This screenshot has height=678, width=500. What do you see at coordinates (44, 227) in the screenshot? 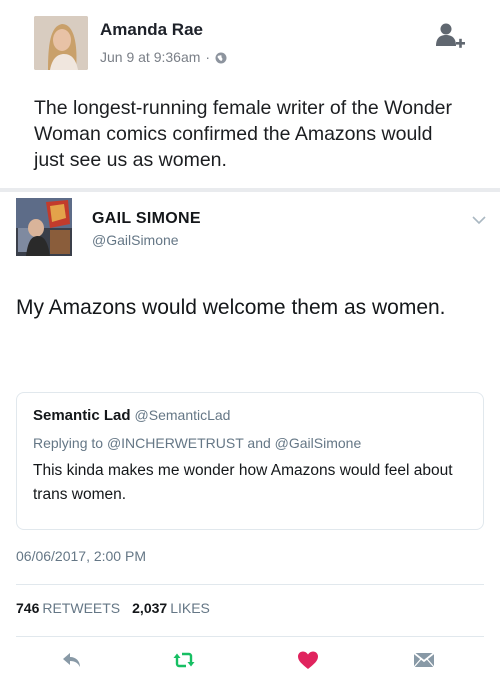
I see `tweet-author-avatar` at bounding box center [44, 227].